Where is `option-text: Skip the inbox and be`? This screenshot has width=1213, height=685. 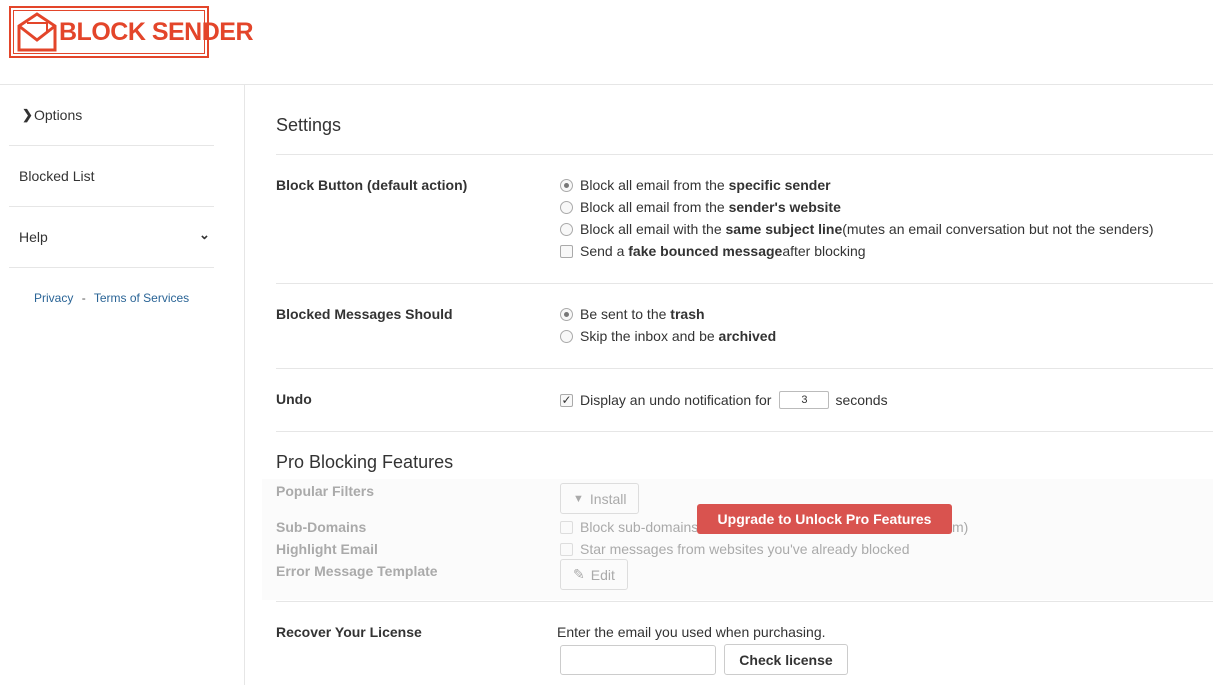 option-text: Skip the inbox and be is located at coordinates (647, 336).